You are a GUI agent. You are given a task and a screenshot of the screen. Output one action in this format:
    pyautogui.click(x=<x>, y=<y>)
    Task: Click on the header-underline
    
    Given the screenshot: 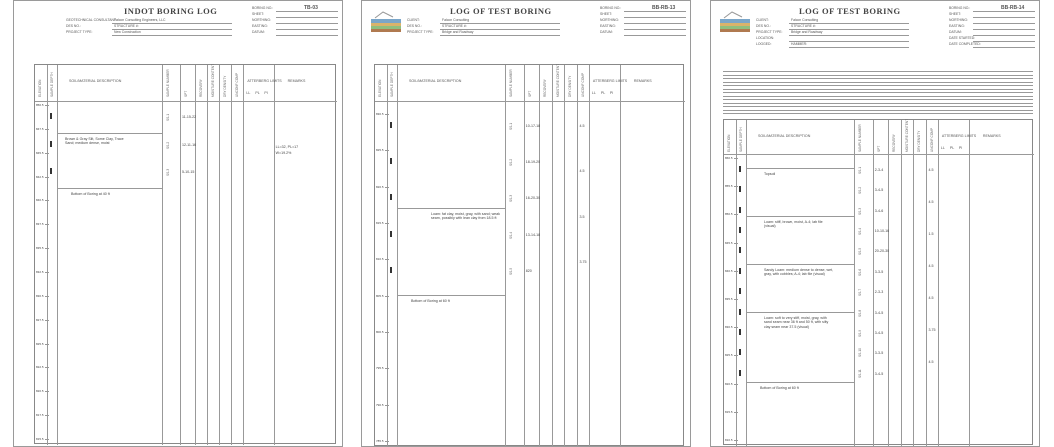 What is the action you would take?
    pyautogui.click(x=849, y=47)
    